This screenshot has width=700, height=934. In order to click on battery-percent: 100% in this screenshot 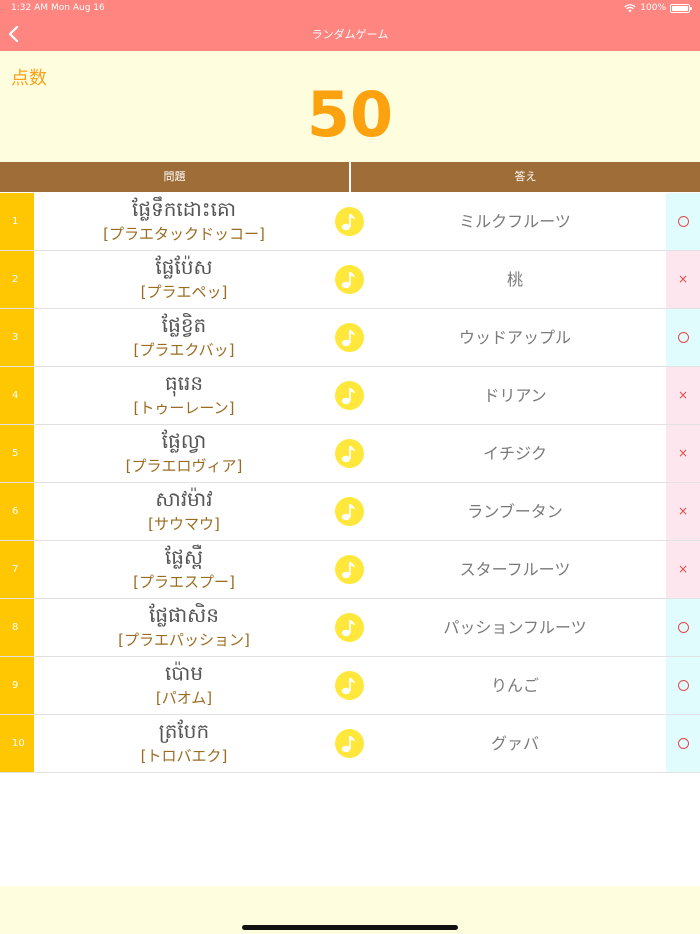, I will do `click(653, 8)`.